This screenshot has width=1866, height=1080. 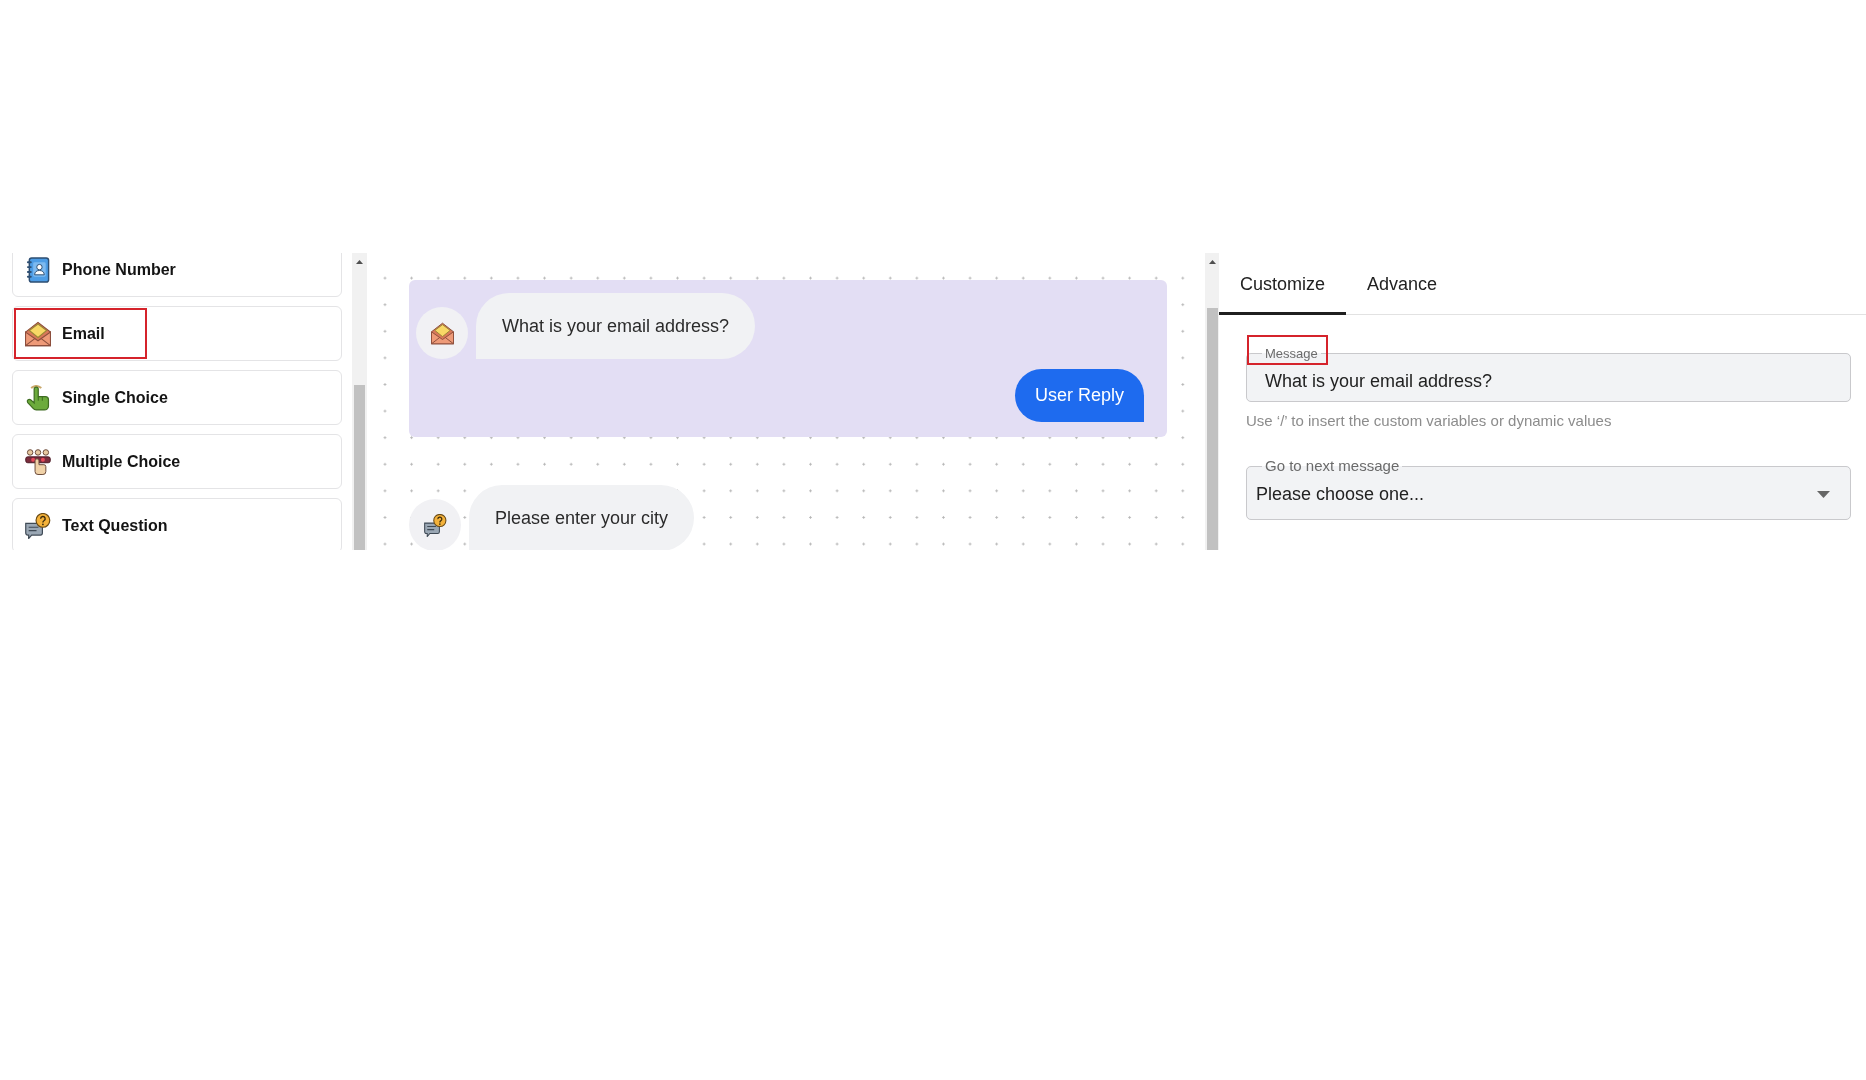 What do you see at coordinates (177, 333) in the screenshot?
I see `sidebar-item: Email` at bounding box center [177, 333].